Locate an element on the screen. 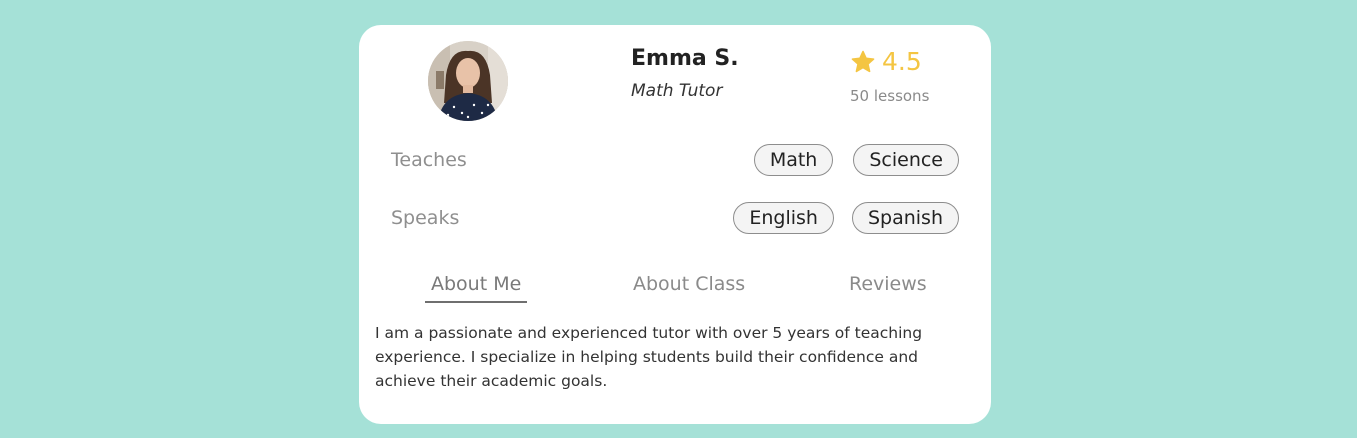 The width and height of the screenshot is (1357, 438). tab-about-me: About Me is located at coordinates (476, 288).